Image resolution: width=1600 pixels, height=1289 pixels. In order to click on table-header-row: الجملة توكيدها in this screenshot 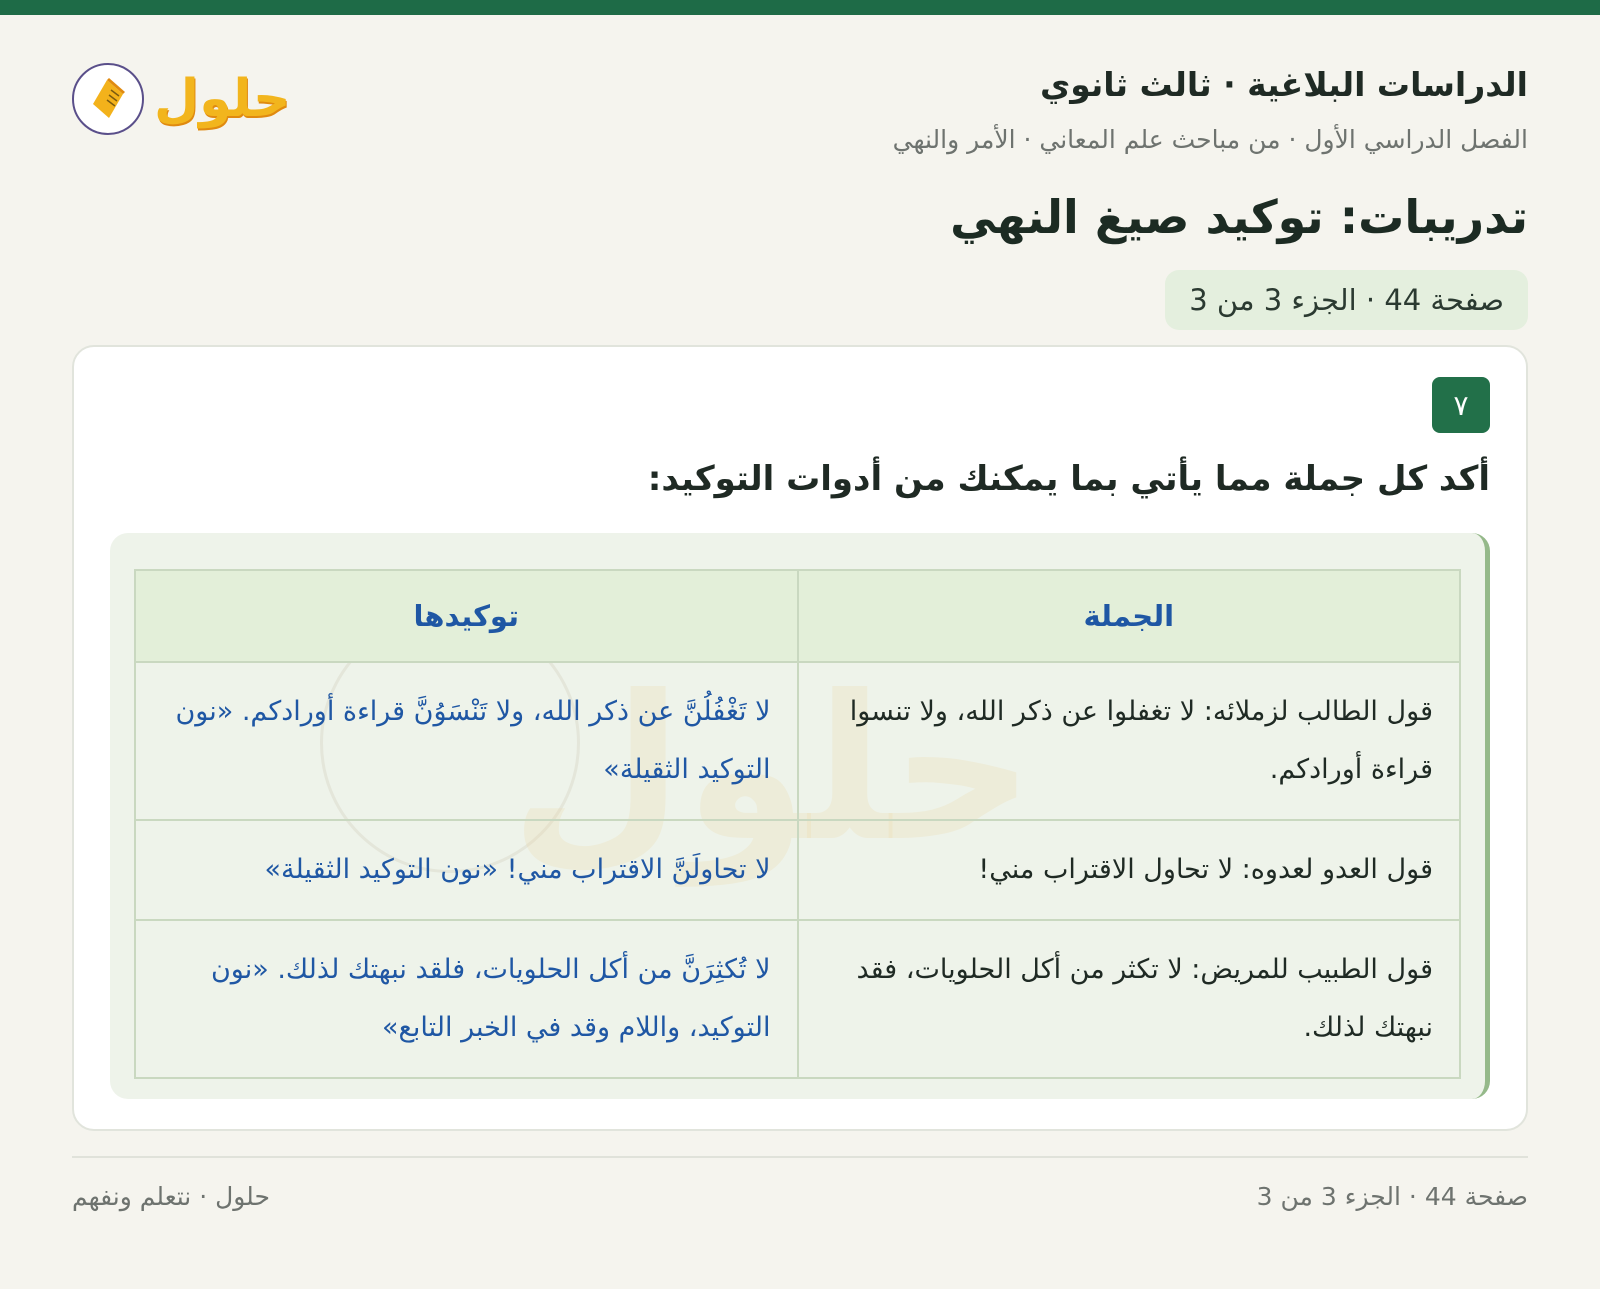, I will do `click(797, 616)`.